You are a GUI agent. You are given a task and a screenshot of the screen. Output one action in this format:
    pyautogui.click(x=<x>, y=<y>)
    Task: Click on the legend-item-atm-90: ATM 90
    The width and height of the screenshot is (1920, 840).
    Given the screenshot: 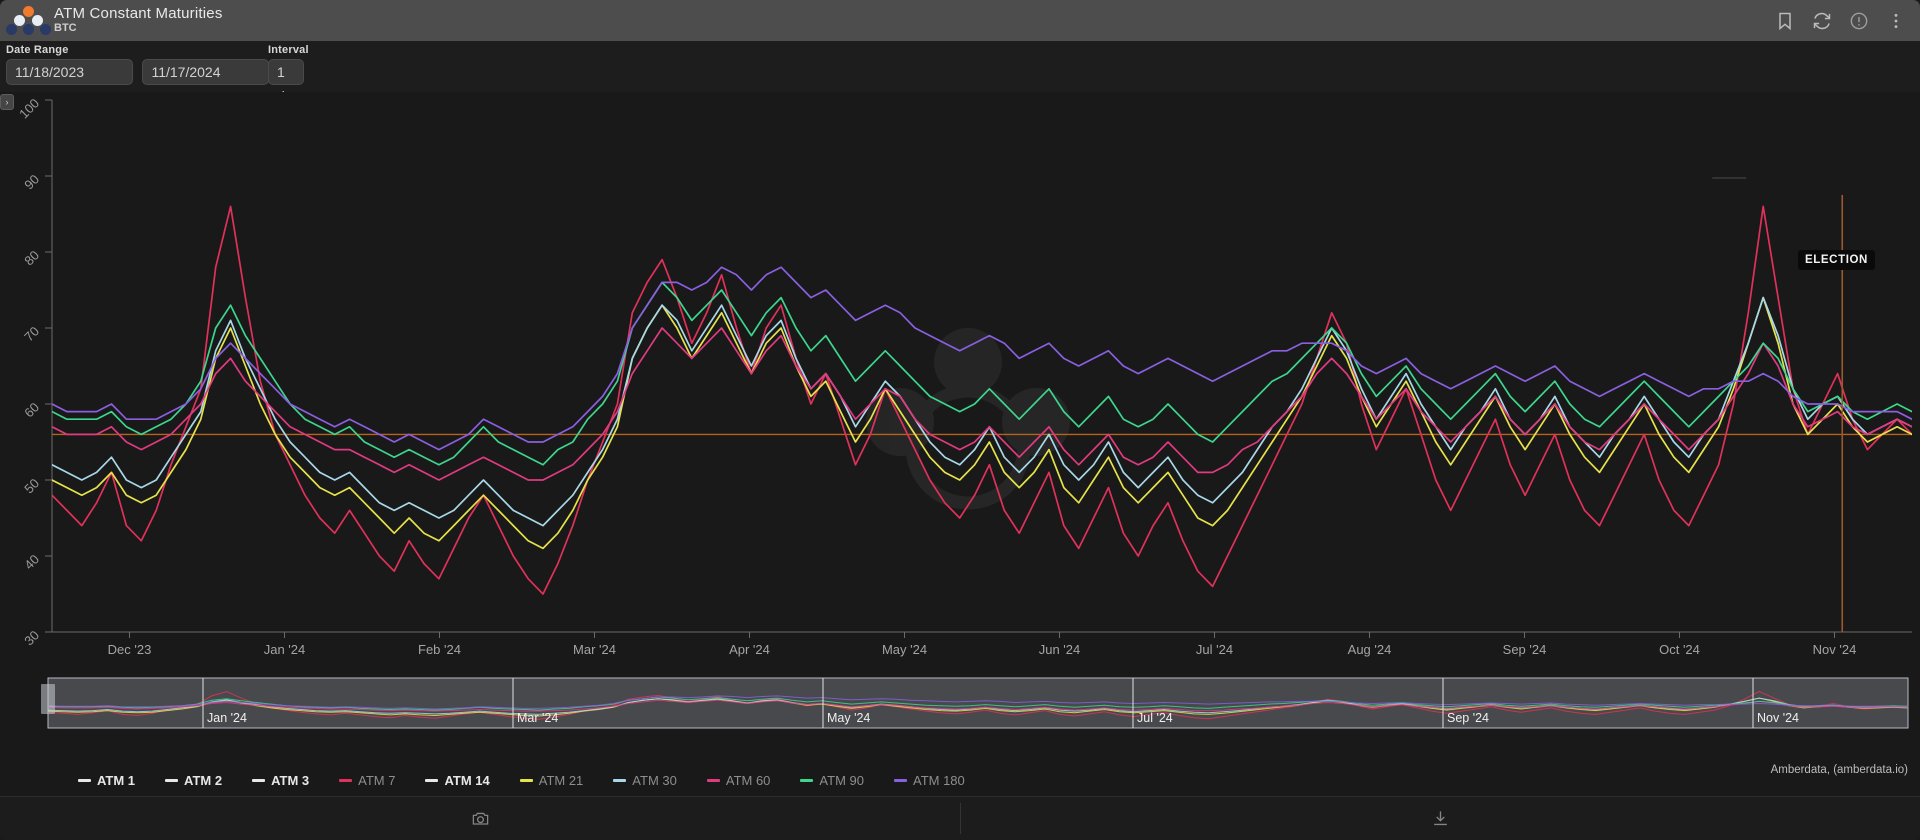 What is the action you would take?
    pyautogui.click(x=832, y=780)
    